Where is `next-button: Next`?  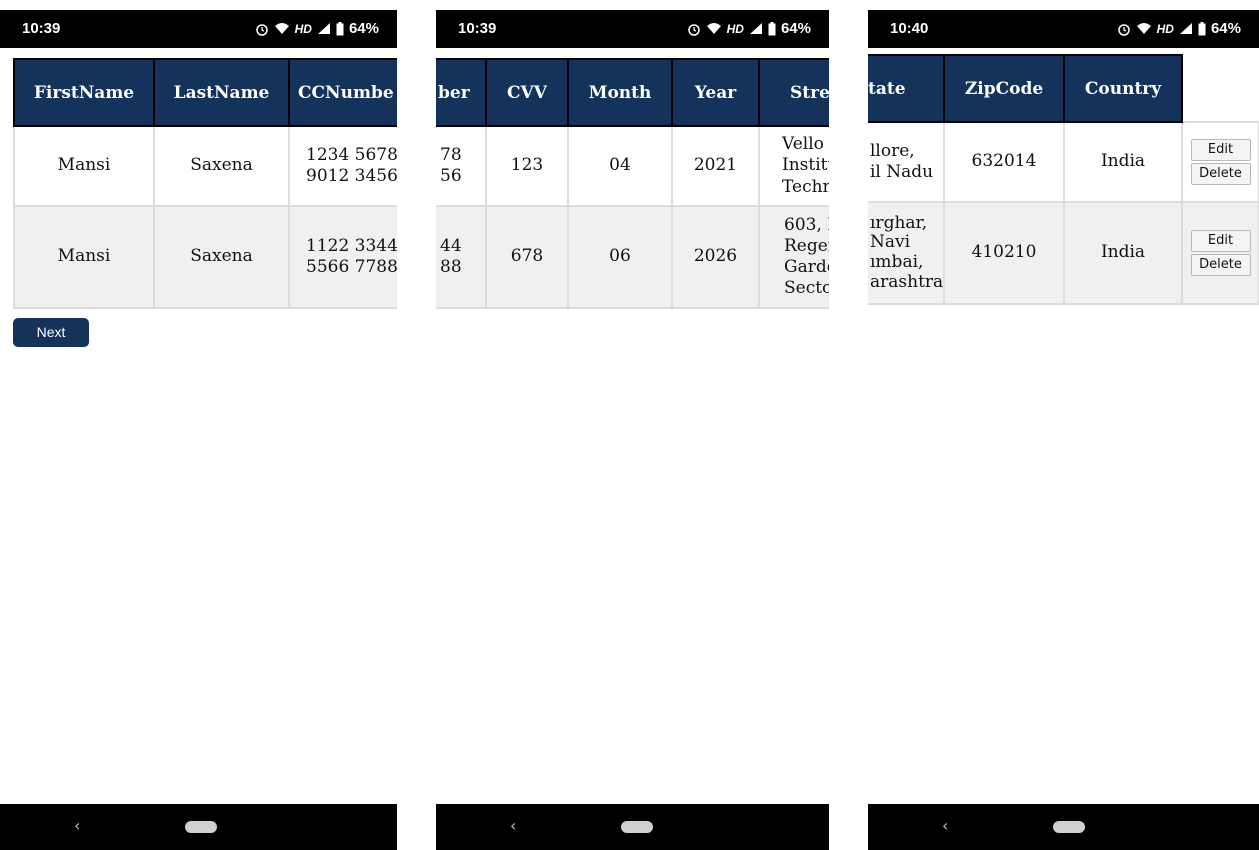
next-button: Next is located at coordinates (51, 332).